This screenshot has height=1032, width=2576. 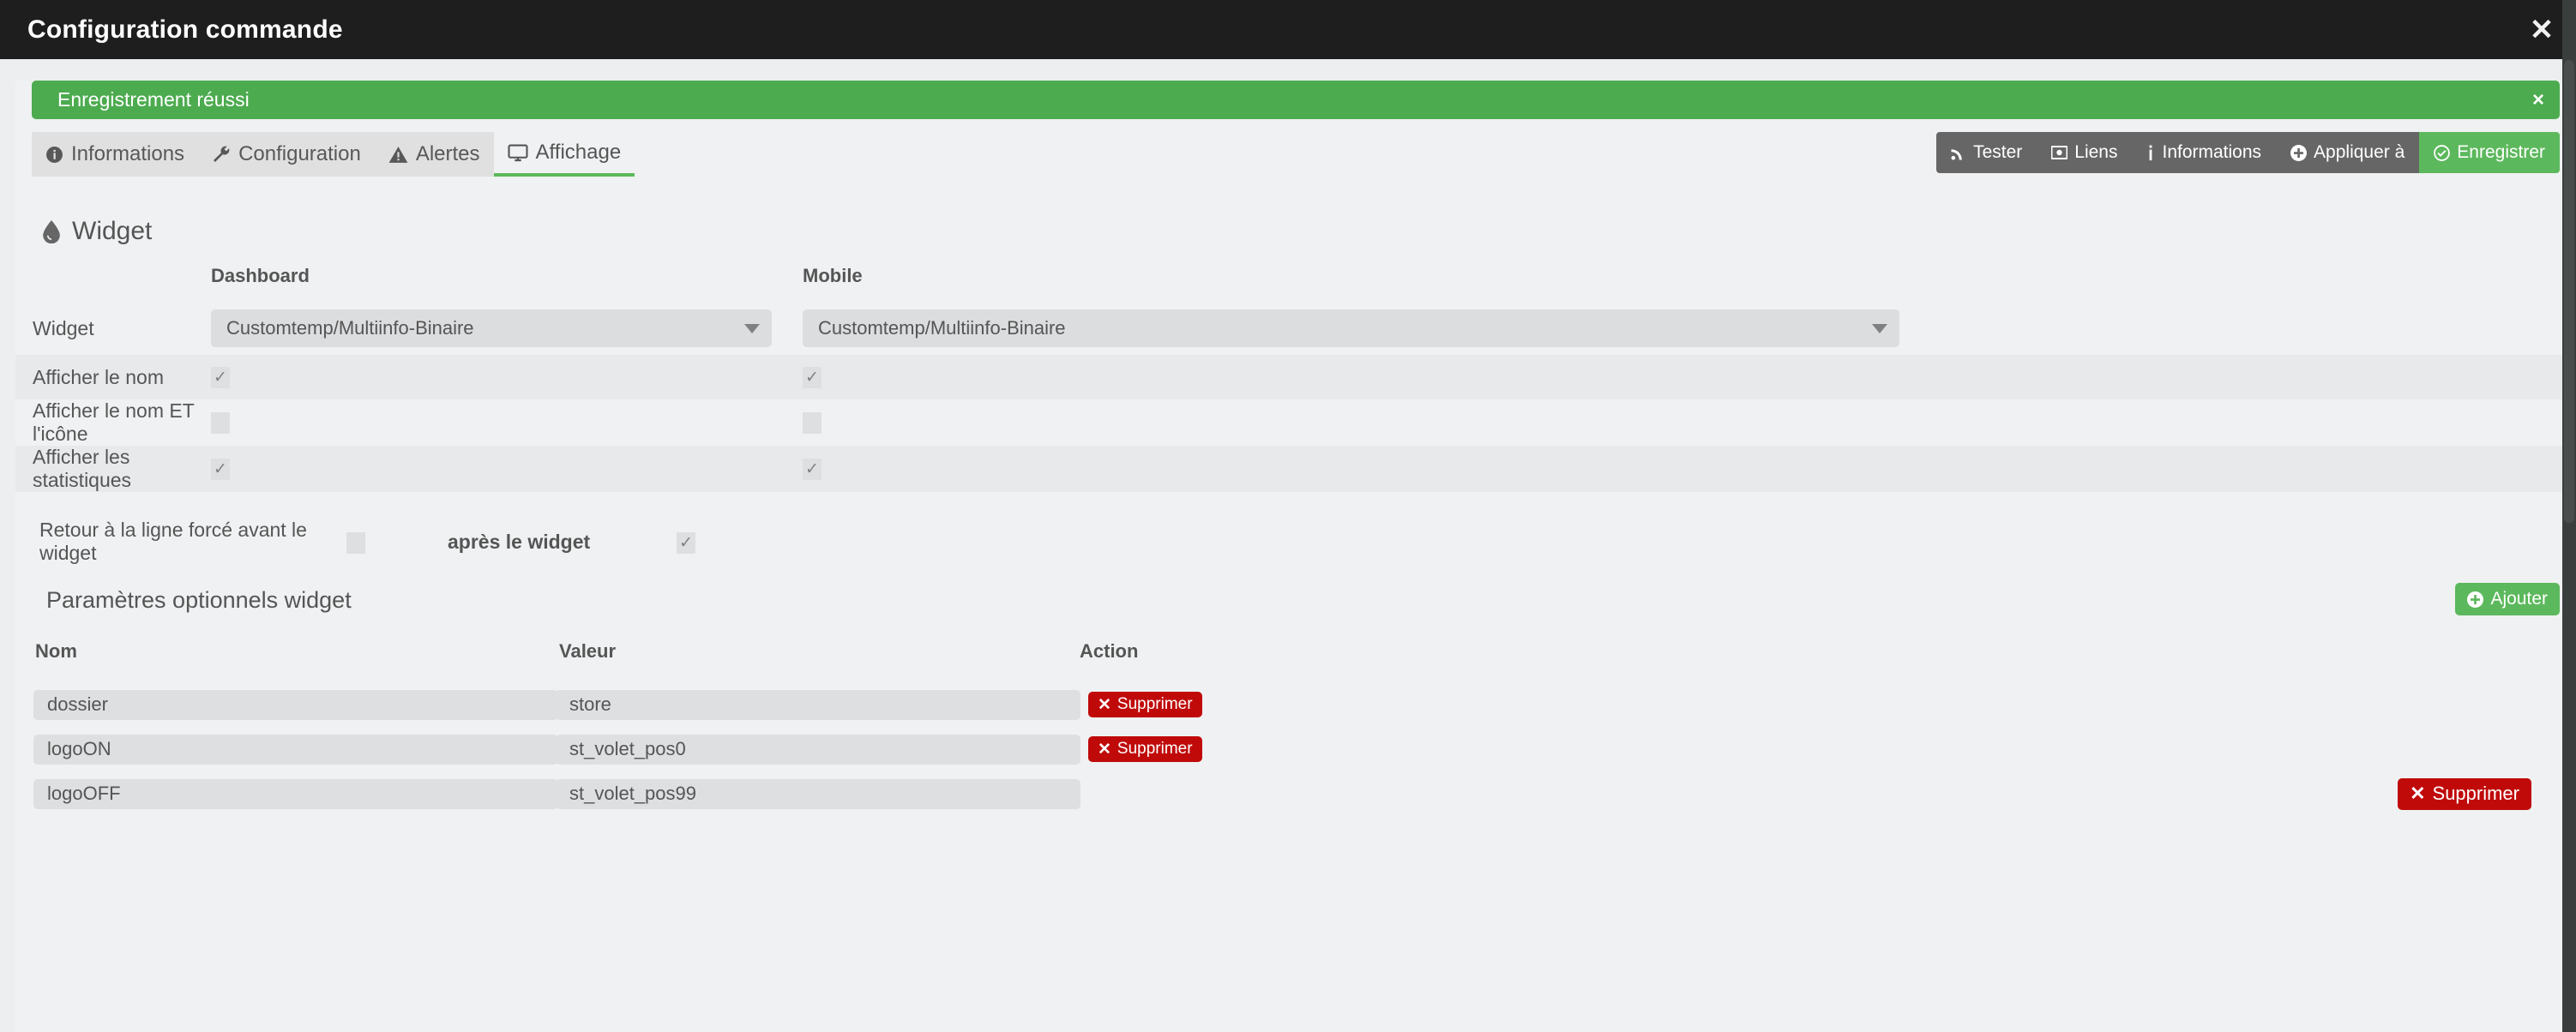 I want to click on wrench-icon, so click(x=222, y=154).